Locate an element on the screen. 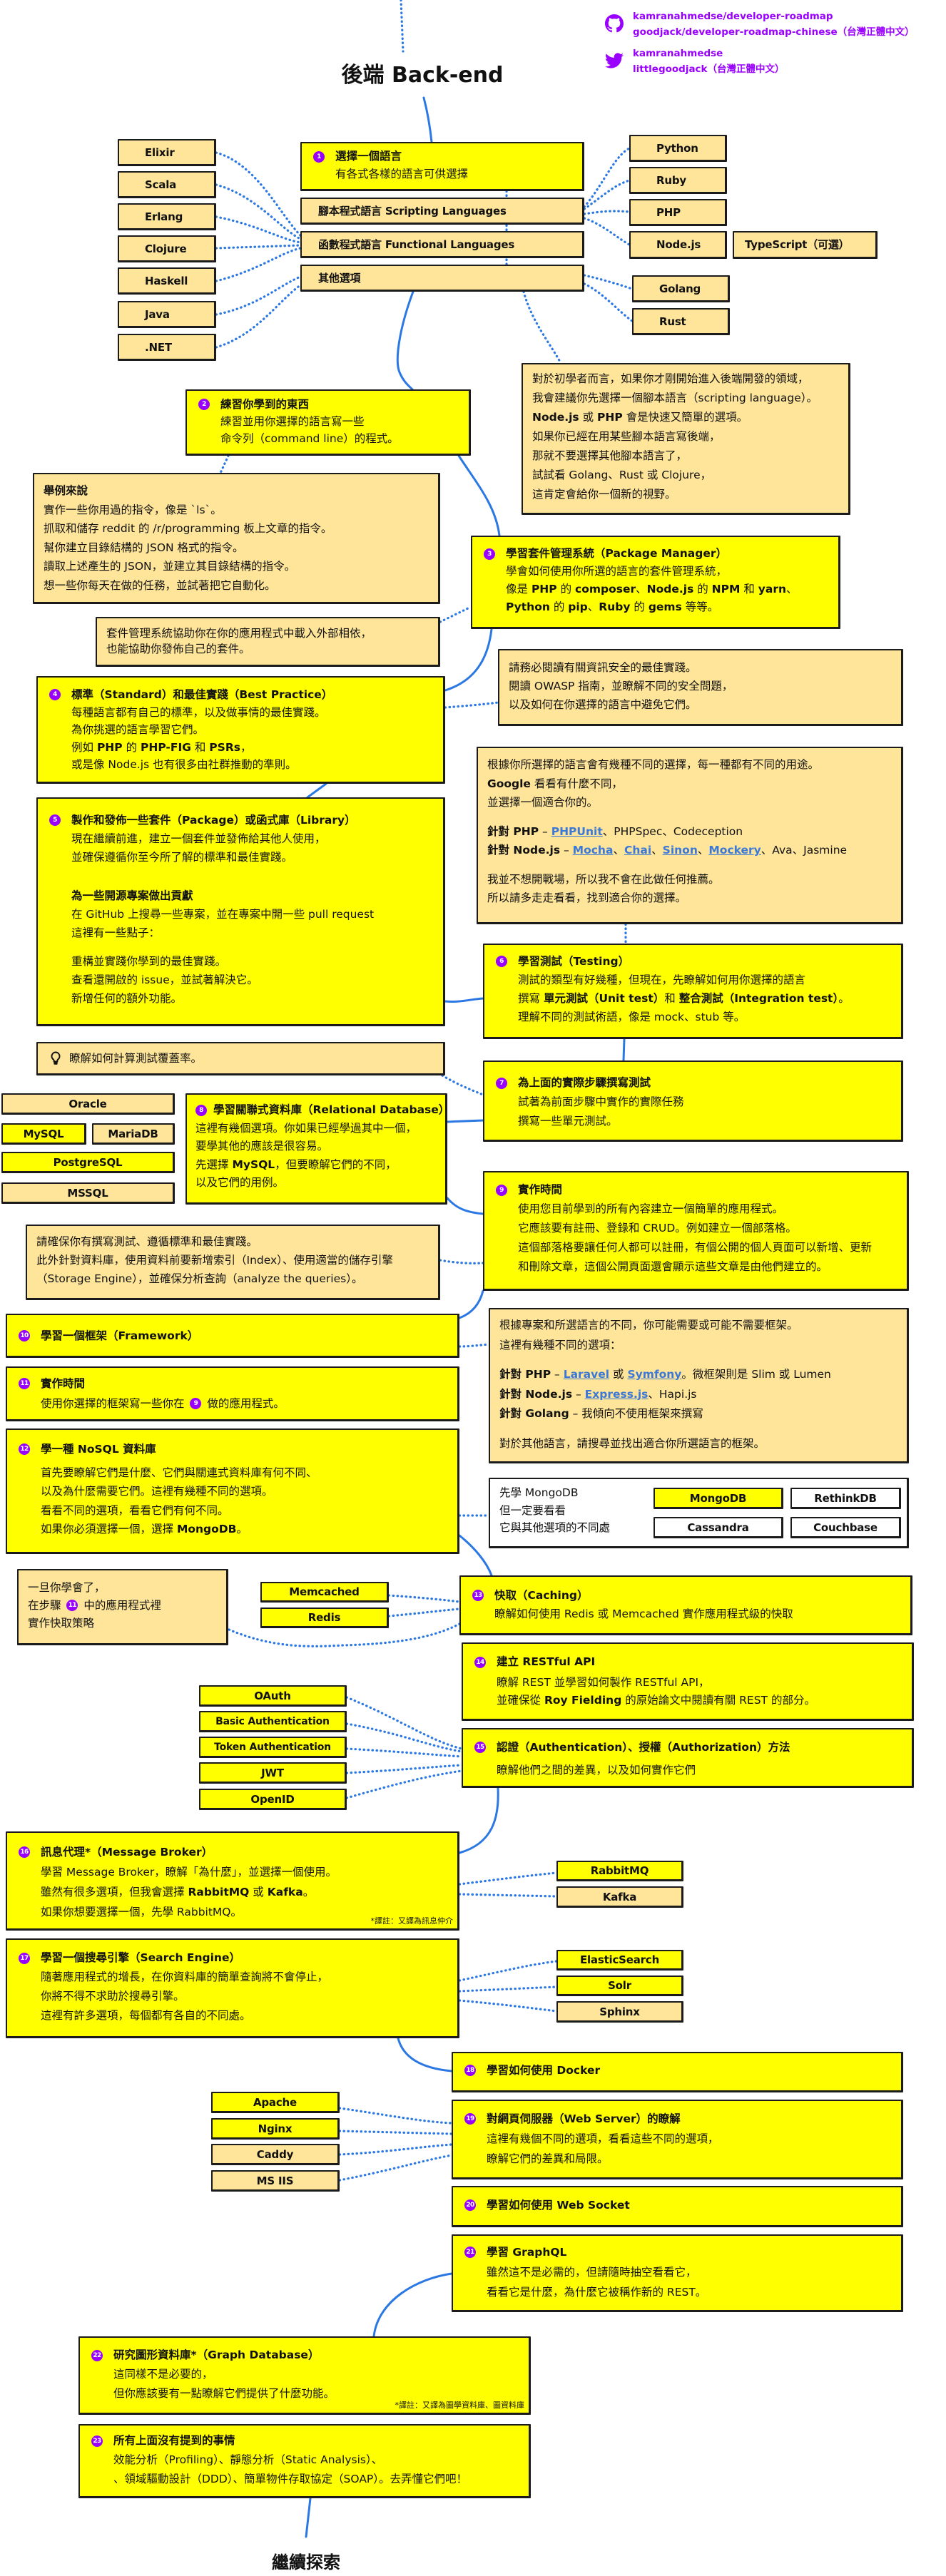  step-description: 瞭解他們之間的差異，以及如何實作它們 is located at coordinates (690, 1770).